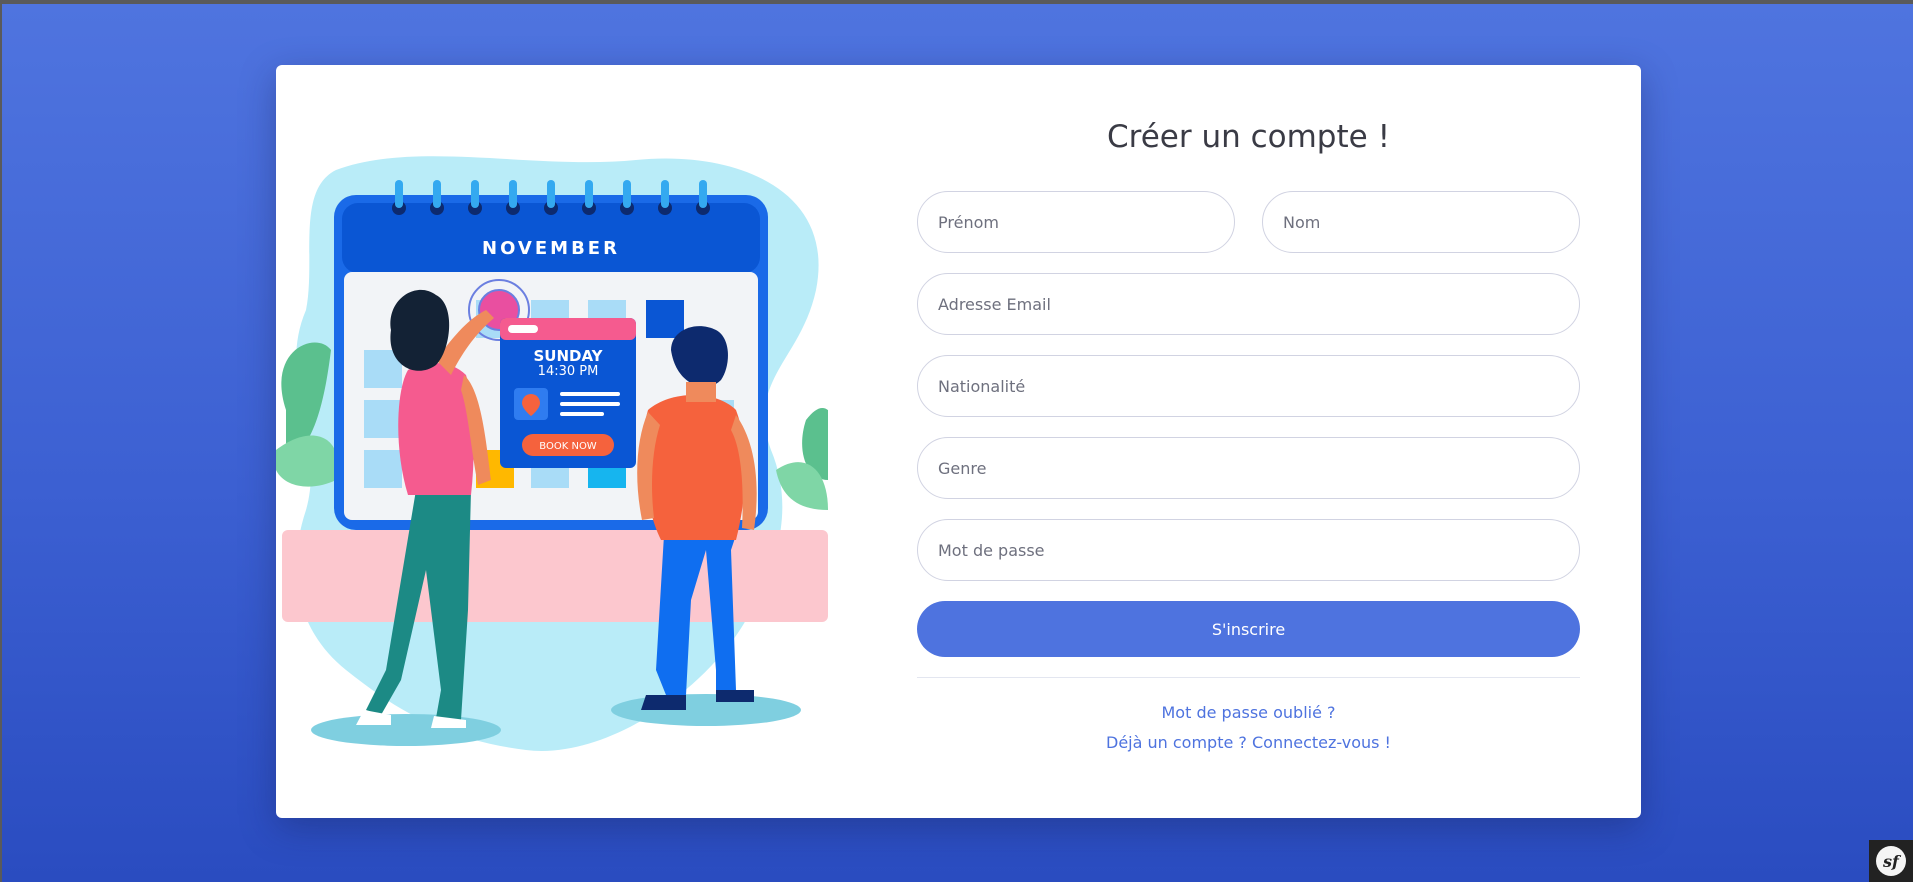  I want to click on calendar-cell-dark, so click(665, 319).